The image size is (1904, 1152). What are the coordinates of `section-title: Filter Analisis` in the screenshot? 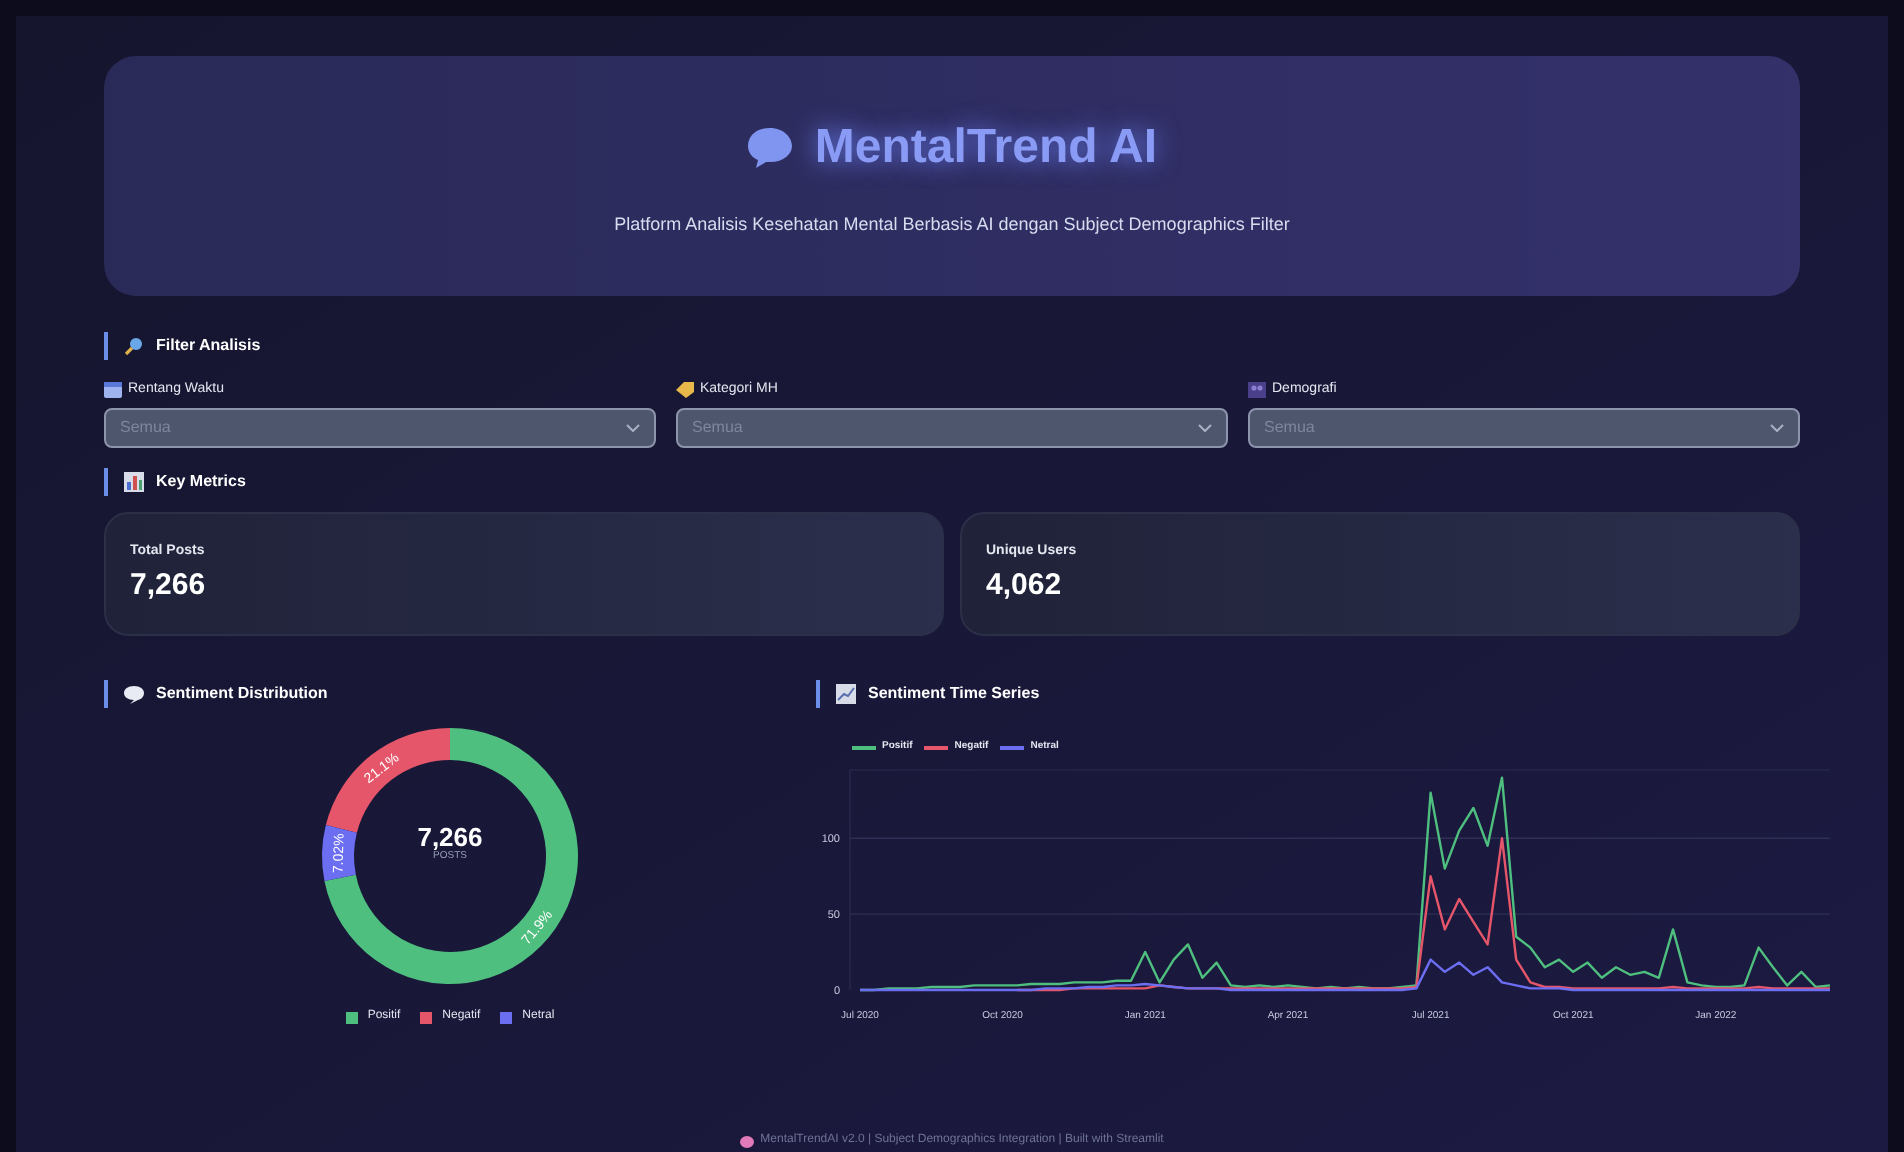 It's located at (208, 346).